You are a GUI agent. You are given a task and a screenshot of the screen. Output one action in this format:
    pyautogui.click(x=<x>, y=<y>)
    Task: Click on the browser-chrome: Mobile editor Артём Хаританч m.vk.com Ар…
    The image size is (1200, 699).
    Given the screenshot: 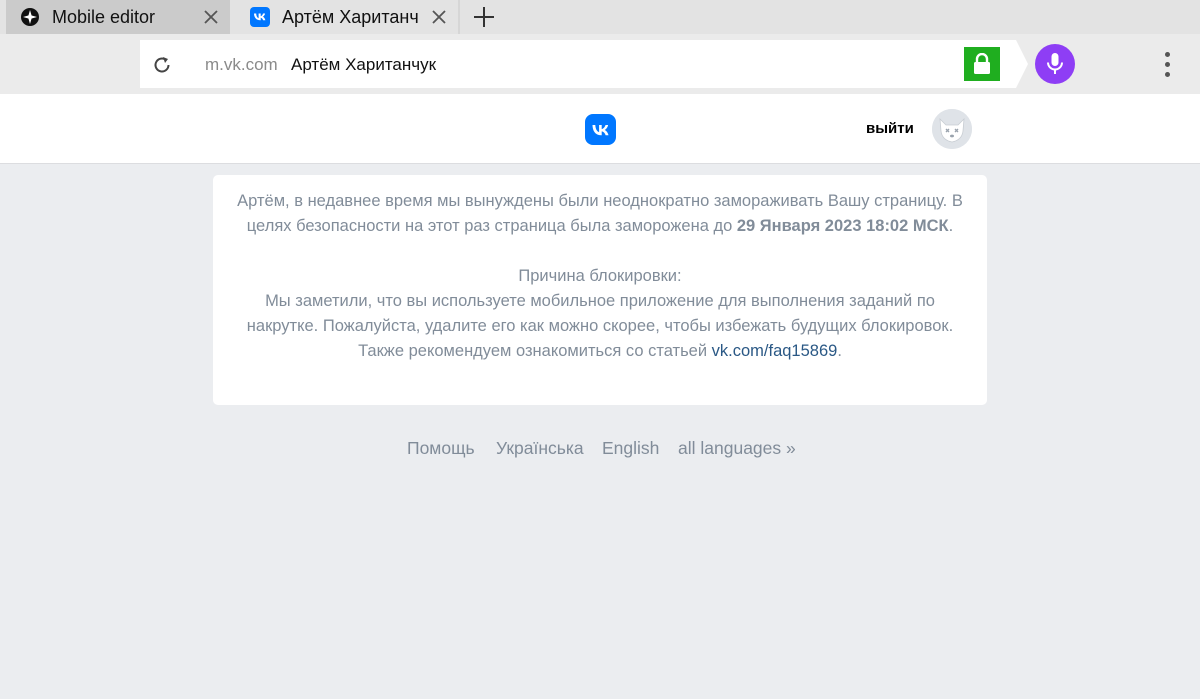 What is the action you would take?
    pyautogui.click(x=600, y=47)
    